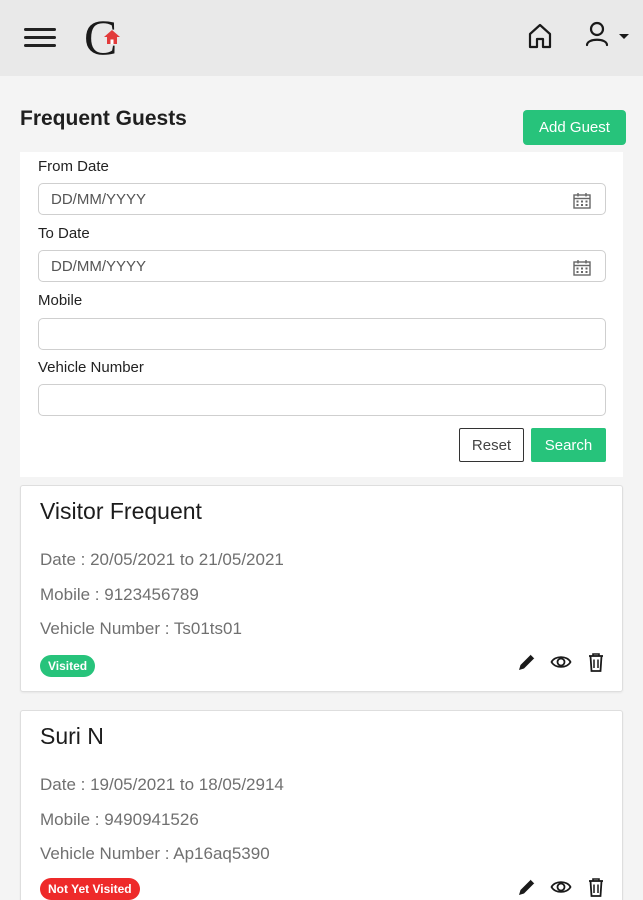 Image resolution: width=643 pixels, height=900 pixels. I want to click on mobile-input, so click(322, 334).